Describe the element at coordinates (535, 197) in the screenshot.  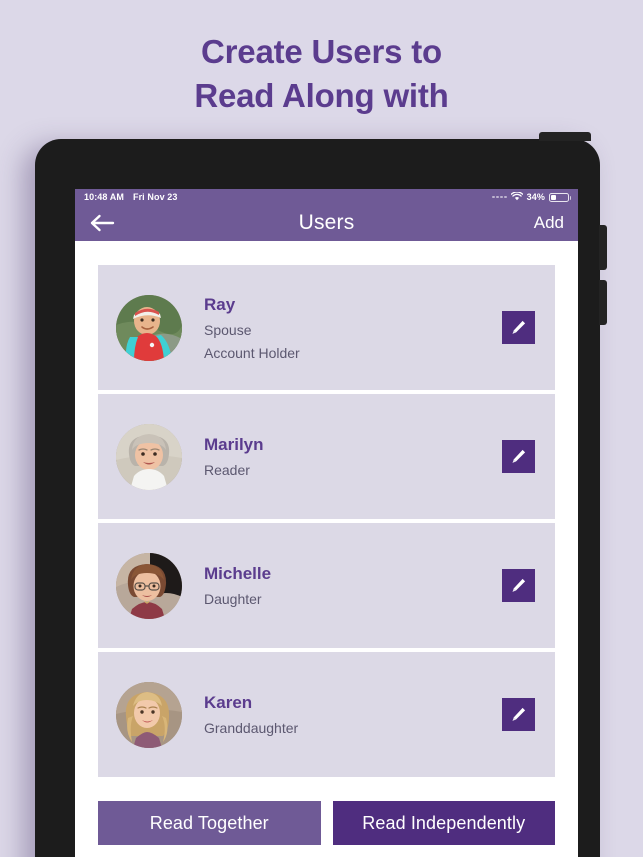
I see `battery-percent-label: 34%` at that location.